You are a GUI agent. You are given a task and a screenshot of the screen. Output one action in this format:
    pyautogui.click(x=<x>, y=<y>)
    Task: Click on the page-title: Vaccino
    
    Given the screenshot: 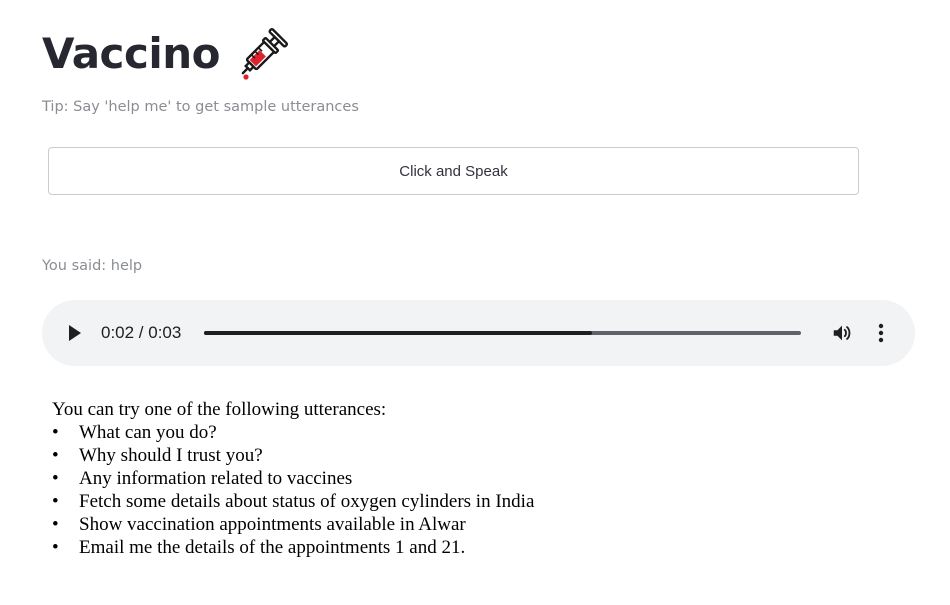 What is the action you would take?
    pyautogui.click(x=131, y=53)
    